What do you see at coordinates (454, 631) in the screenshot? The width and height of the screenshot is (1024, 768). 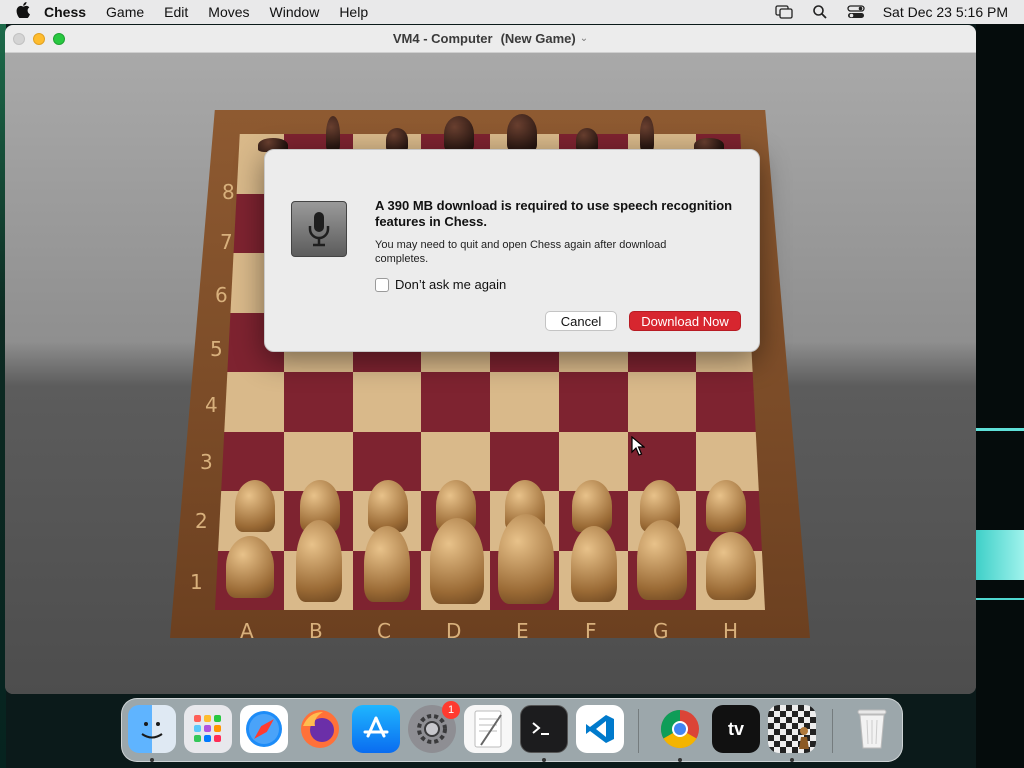 I see `file-label-d: D` at bounding box center [454, 631].